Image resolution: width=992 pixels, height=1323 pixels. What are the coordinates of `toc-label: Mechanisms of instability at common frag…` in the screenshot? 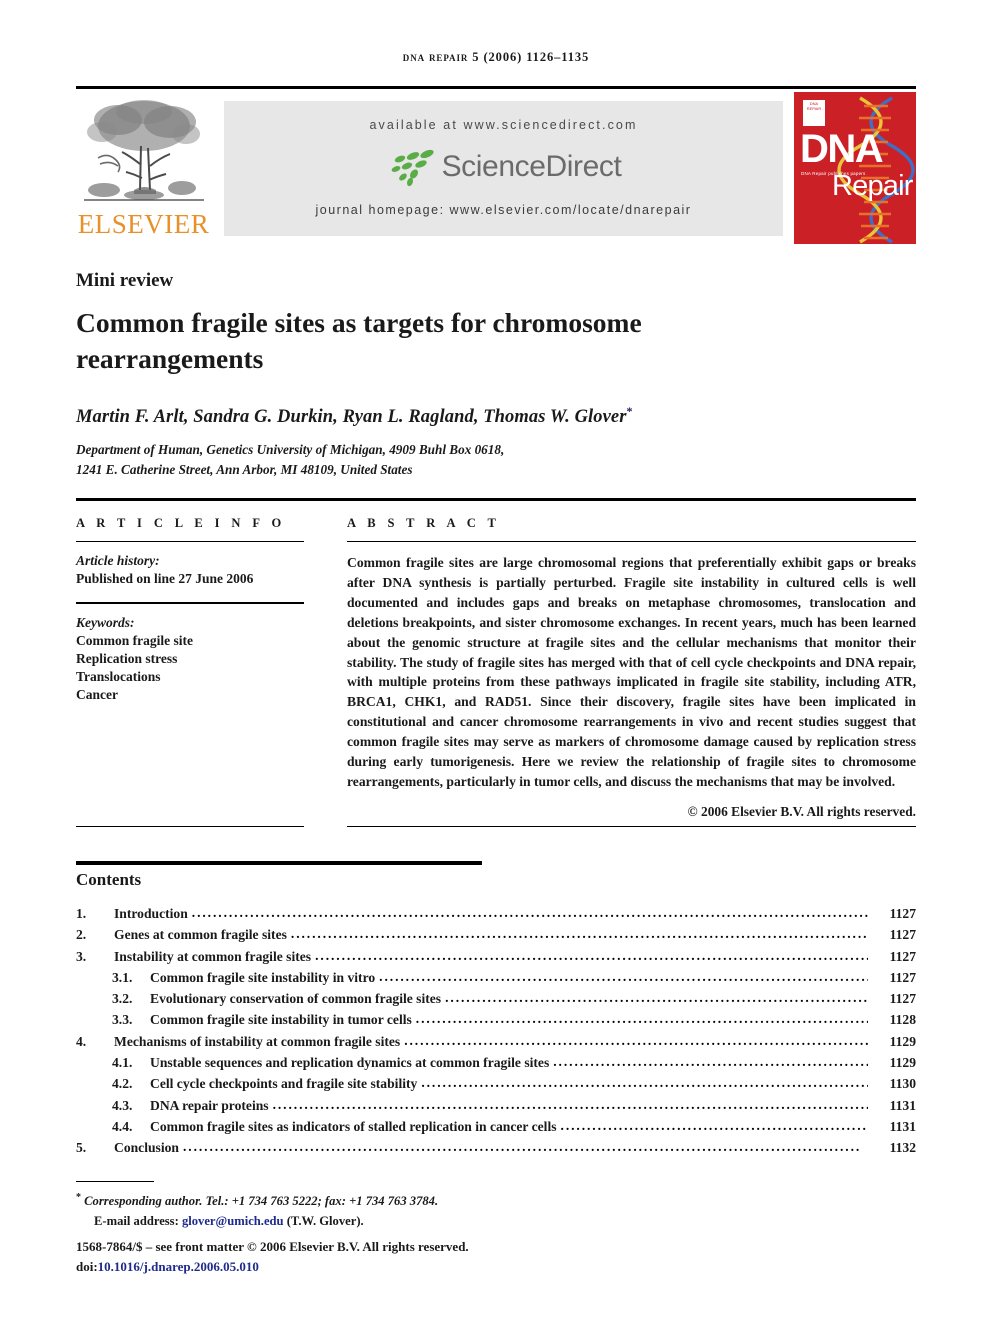 It's located at (257, 1041).